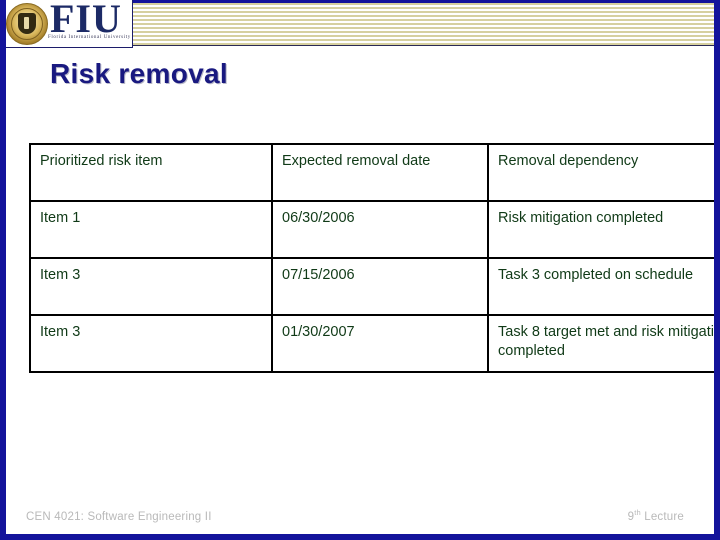 The height and width of the screenshot is (540, 720). I want to click on cell-removal-date: 07/15/2006, so click(380, 286).